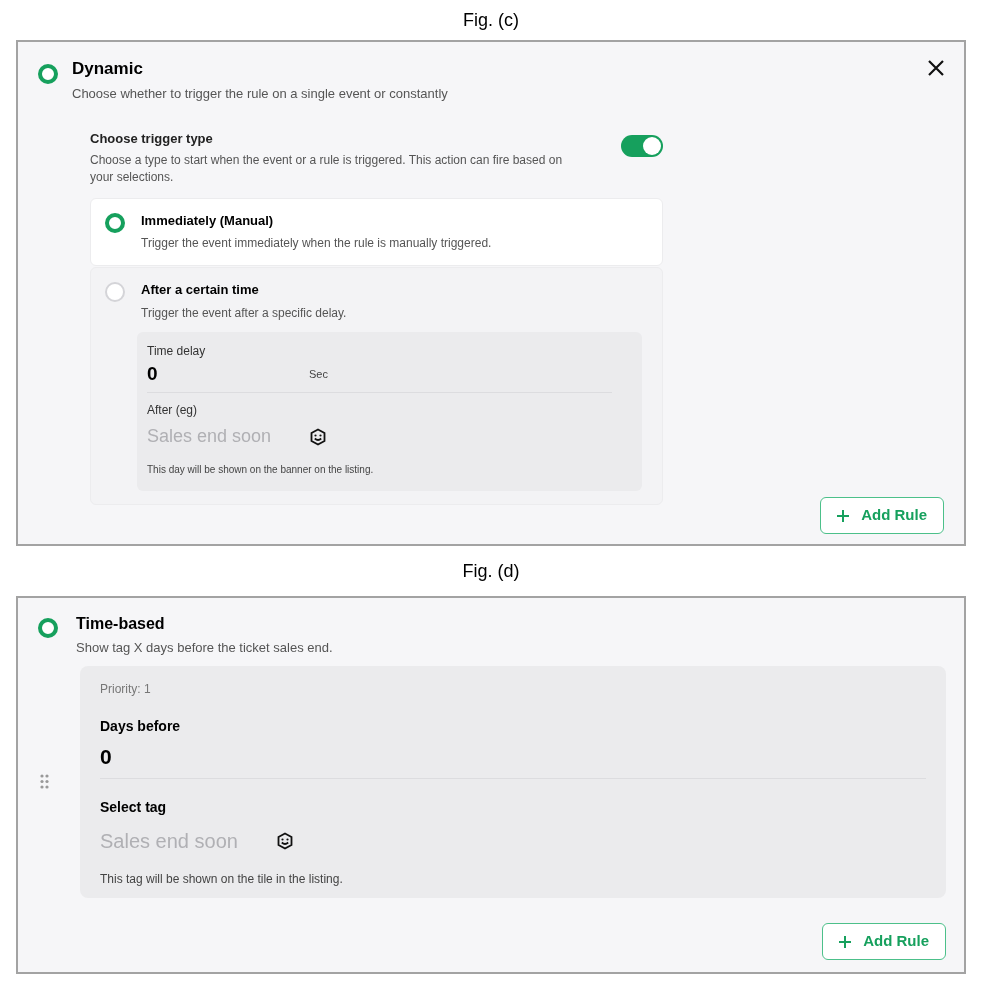  What do you see at coordinates (318, 374) in the screenshot?
I see `unit-label: Sec` at bounding box center [318, 374].